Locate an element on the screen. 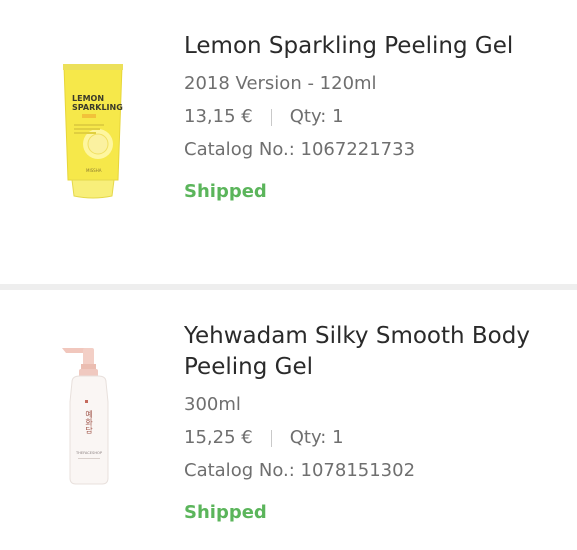 Image resolution: width=577 pixels, height=550 pixels. product-price: 13,15 € is located at coordinates (218, 116).